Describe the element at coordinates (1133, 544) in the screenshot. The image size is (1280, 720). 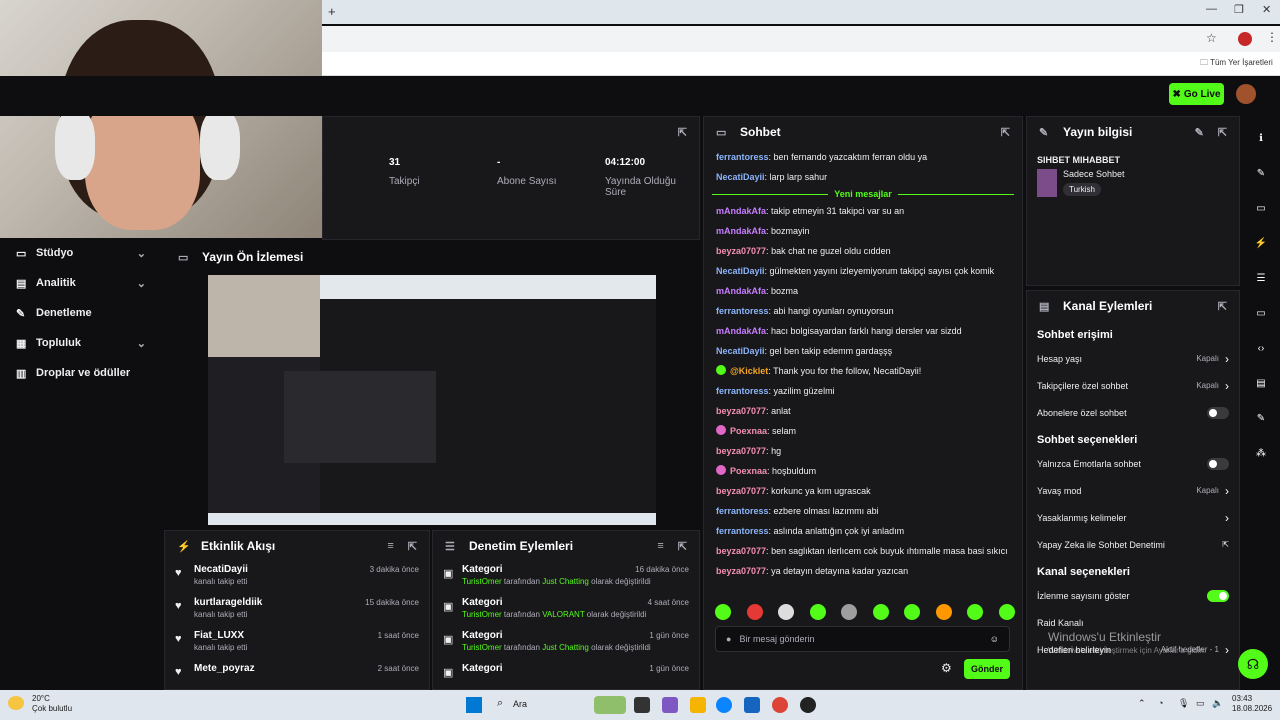
I see `setting-row: Yapay Zeka ile Sohbet Denetimi ⇱` at that location.